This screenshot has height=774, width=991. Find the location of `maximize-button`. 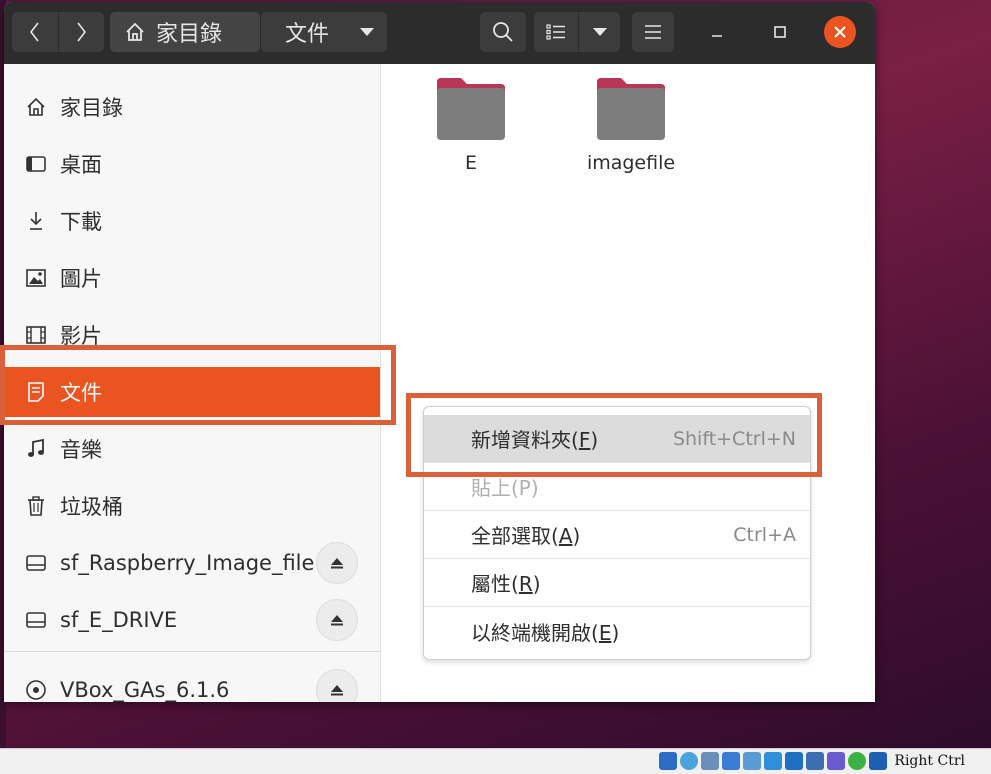

maximize-button is located at coordinates (780, 32).